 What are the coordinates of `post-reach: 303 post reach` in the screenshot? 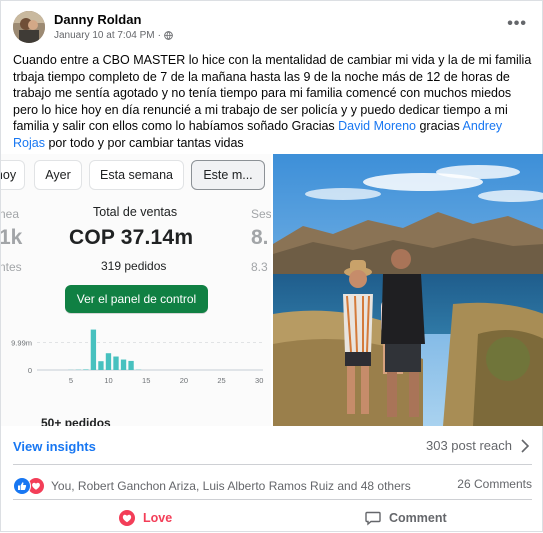 It's located at (478, 445).